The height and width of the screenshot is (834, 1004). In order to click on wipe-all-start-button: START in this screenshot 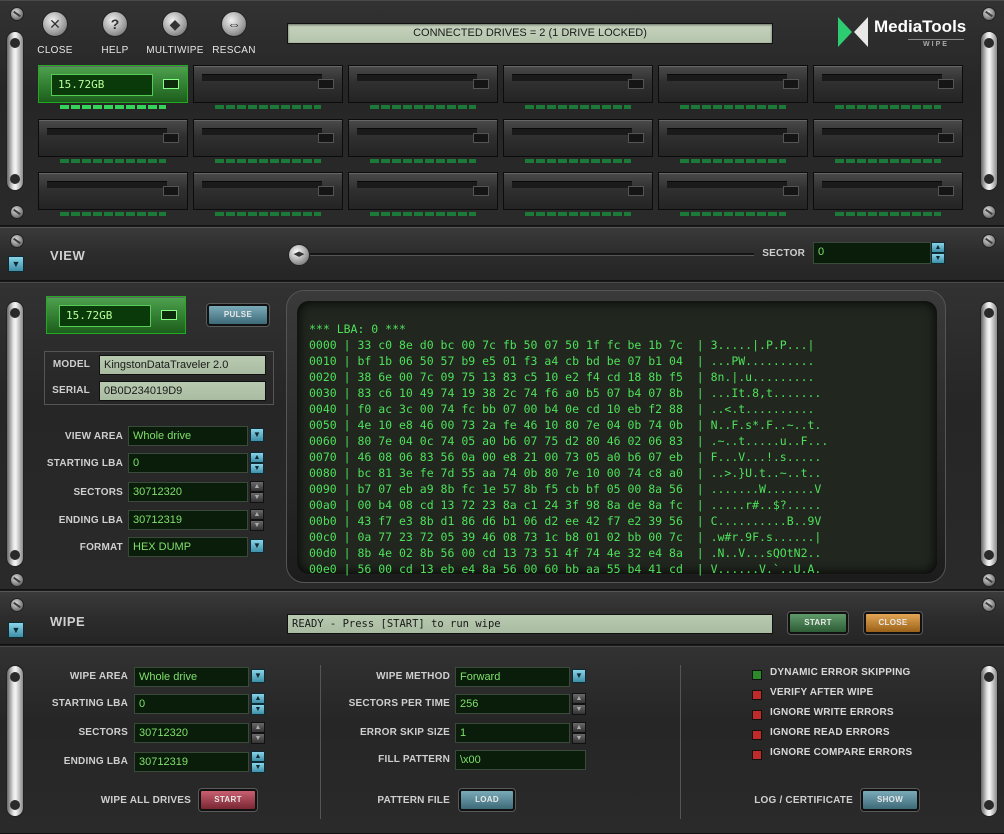, I will do `click(228, 800)`.